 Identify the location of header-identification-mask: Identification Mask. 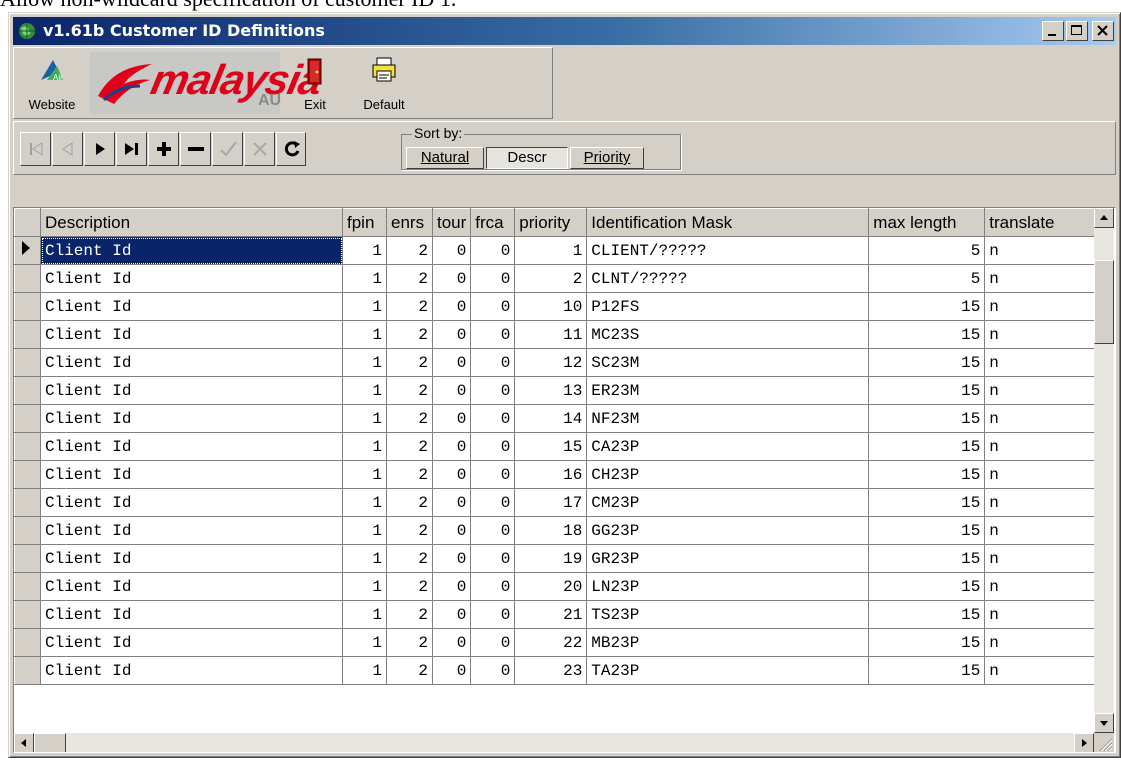
(728, 222).